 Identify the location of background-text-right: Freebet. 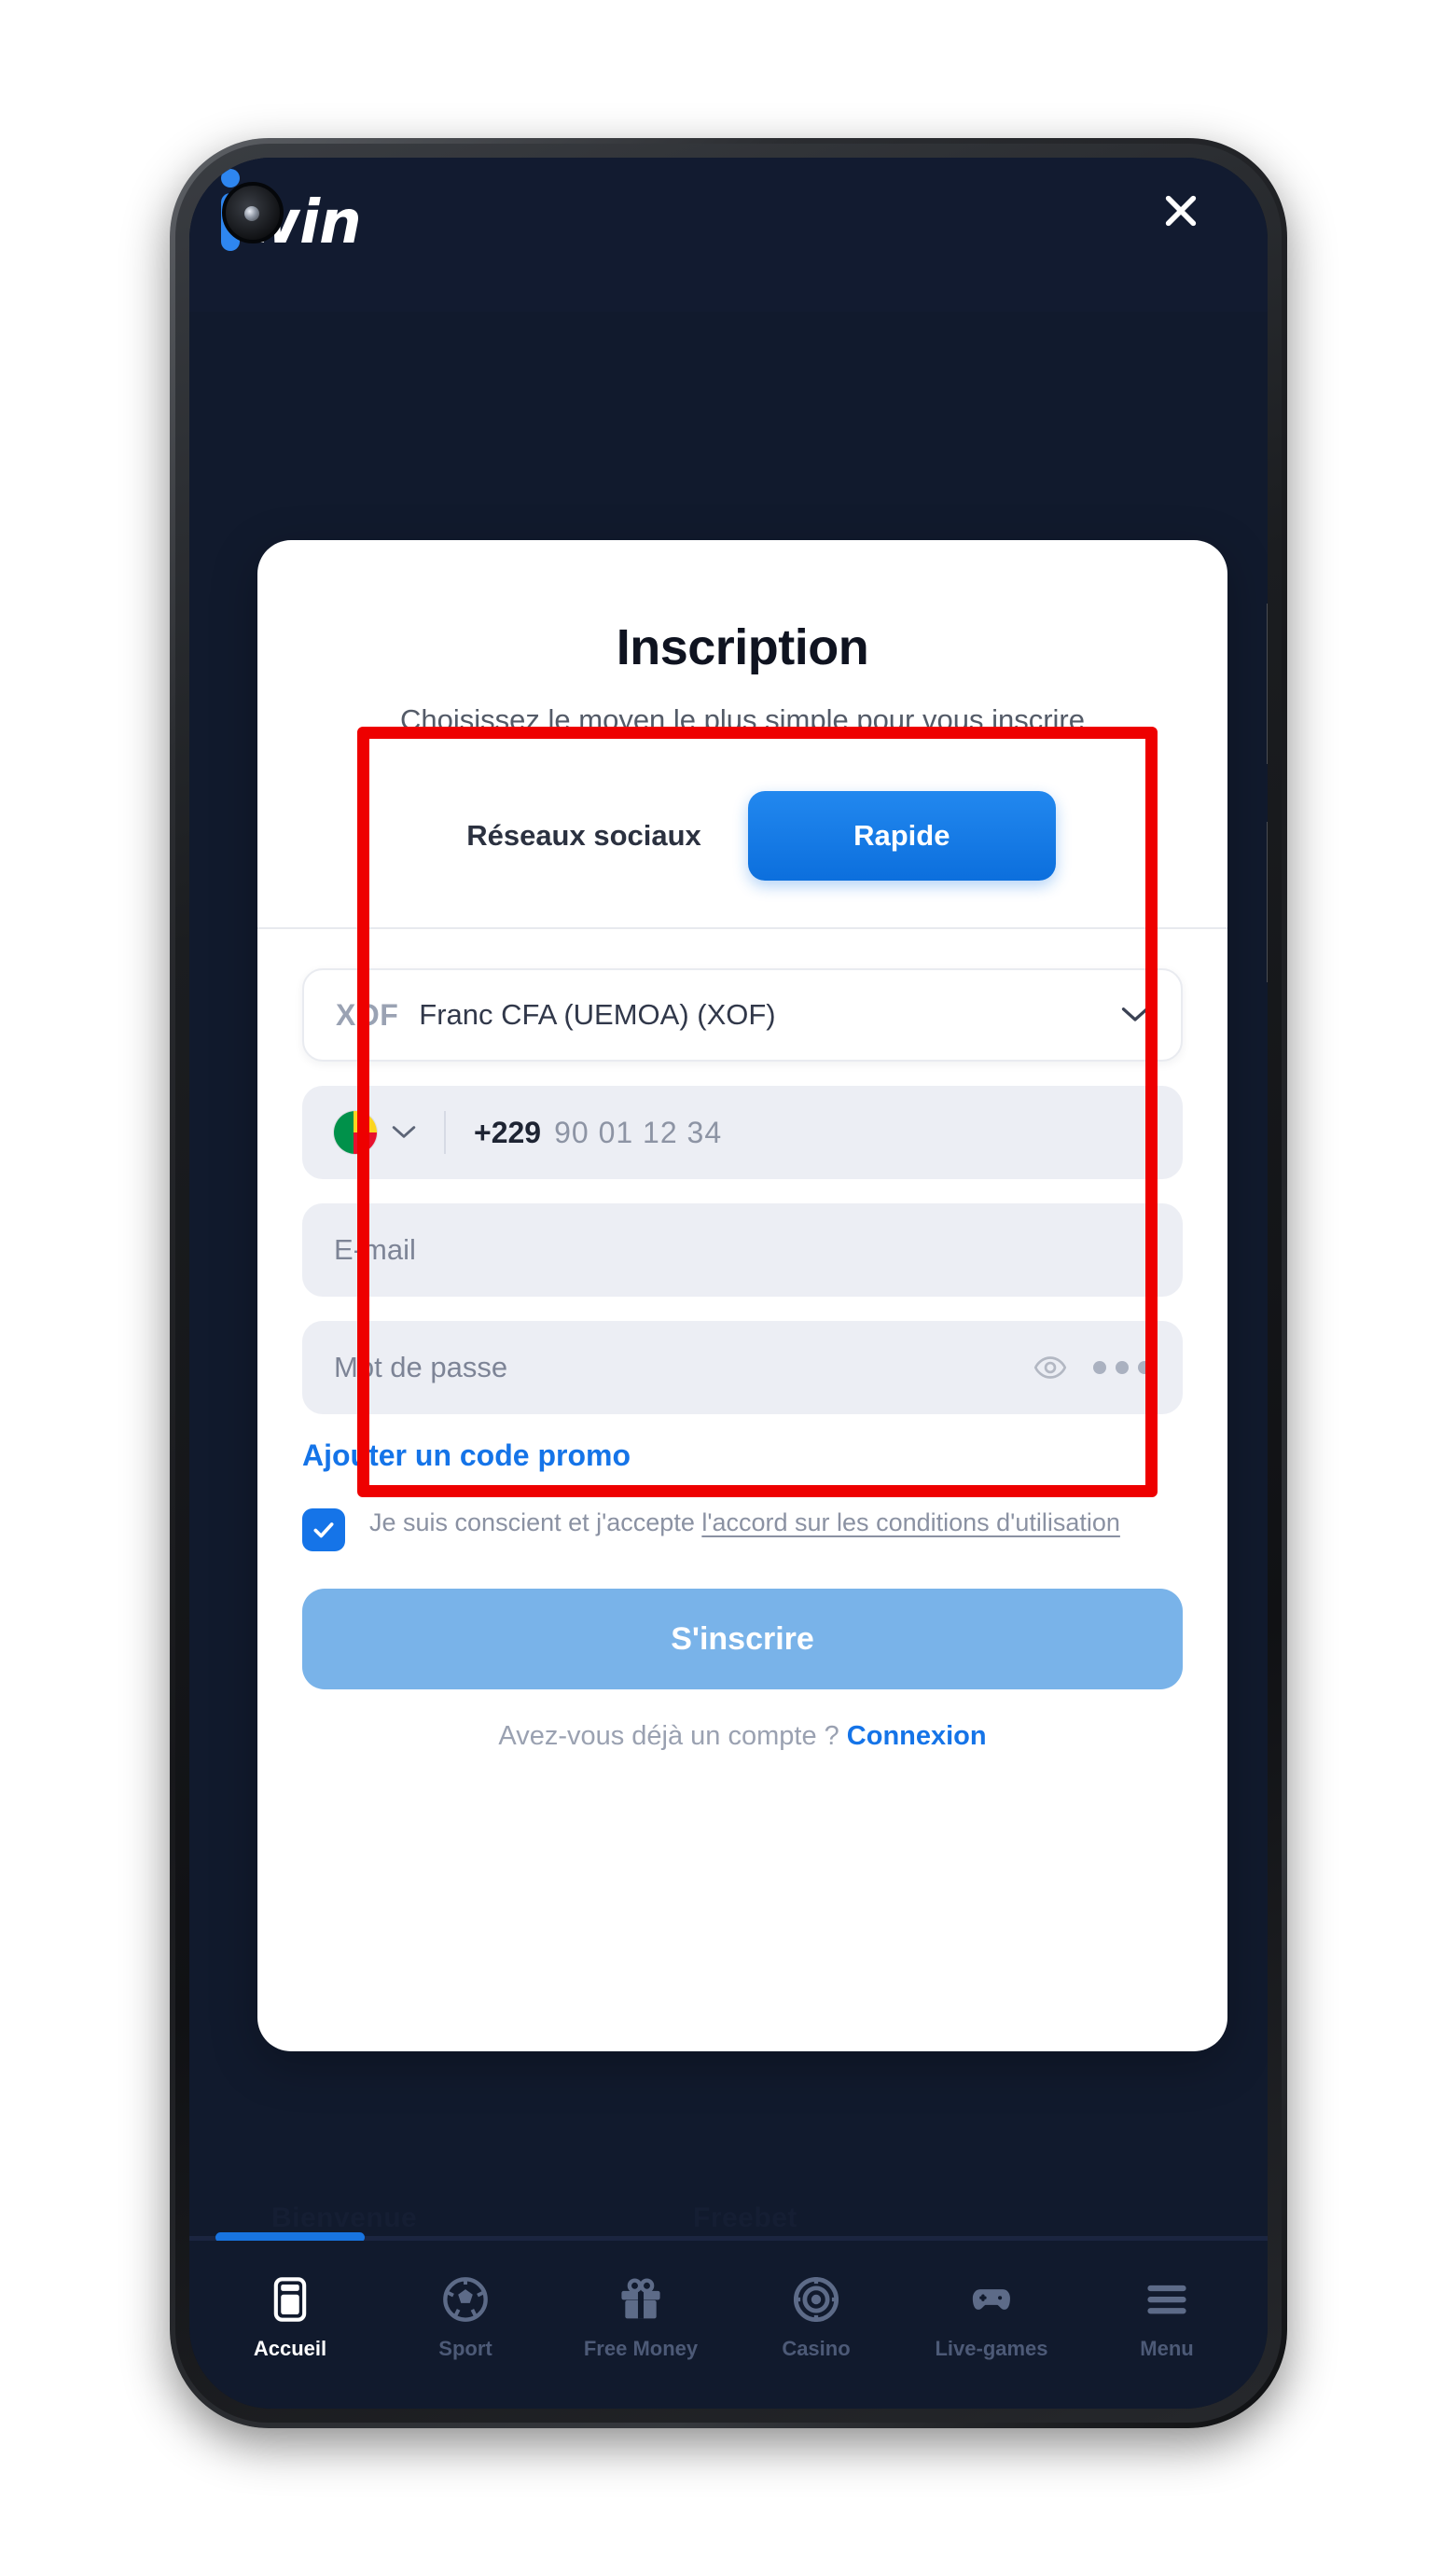
(745, 2217).